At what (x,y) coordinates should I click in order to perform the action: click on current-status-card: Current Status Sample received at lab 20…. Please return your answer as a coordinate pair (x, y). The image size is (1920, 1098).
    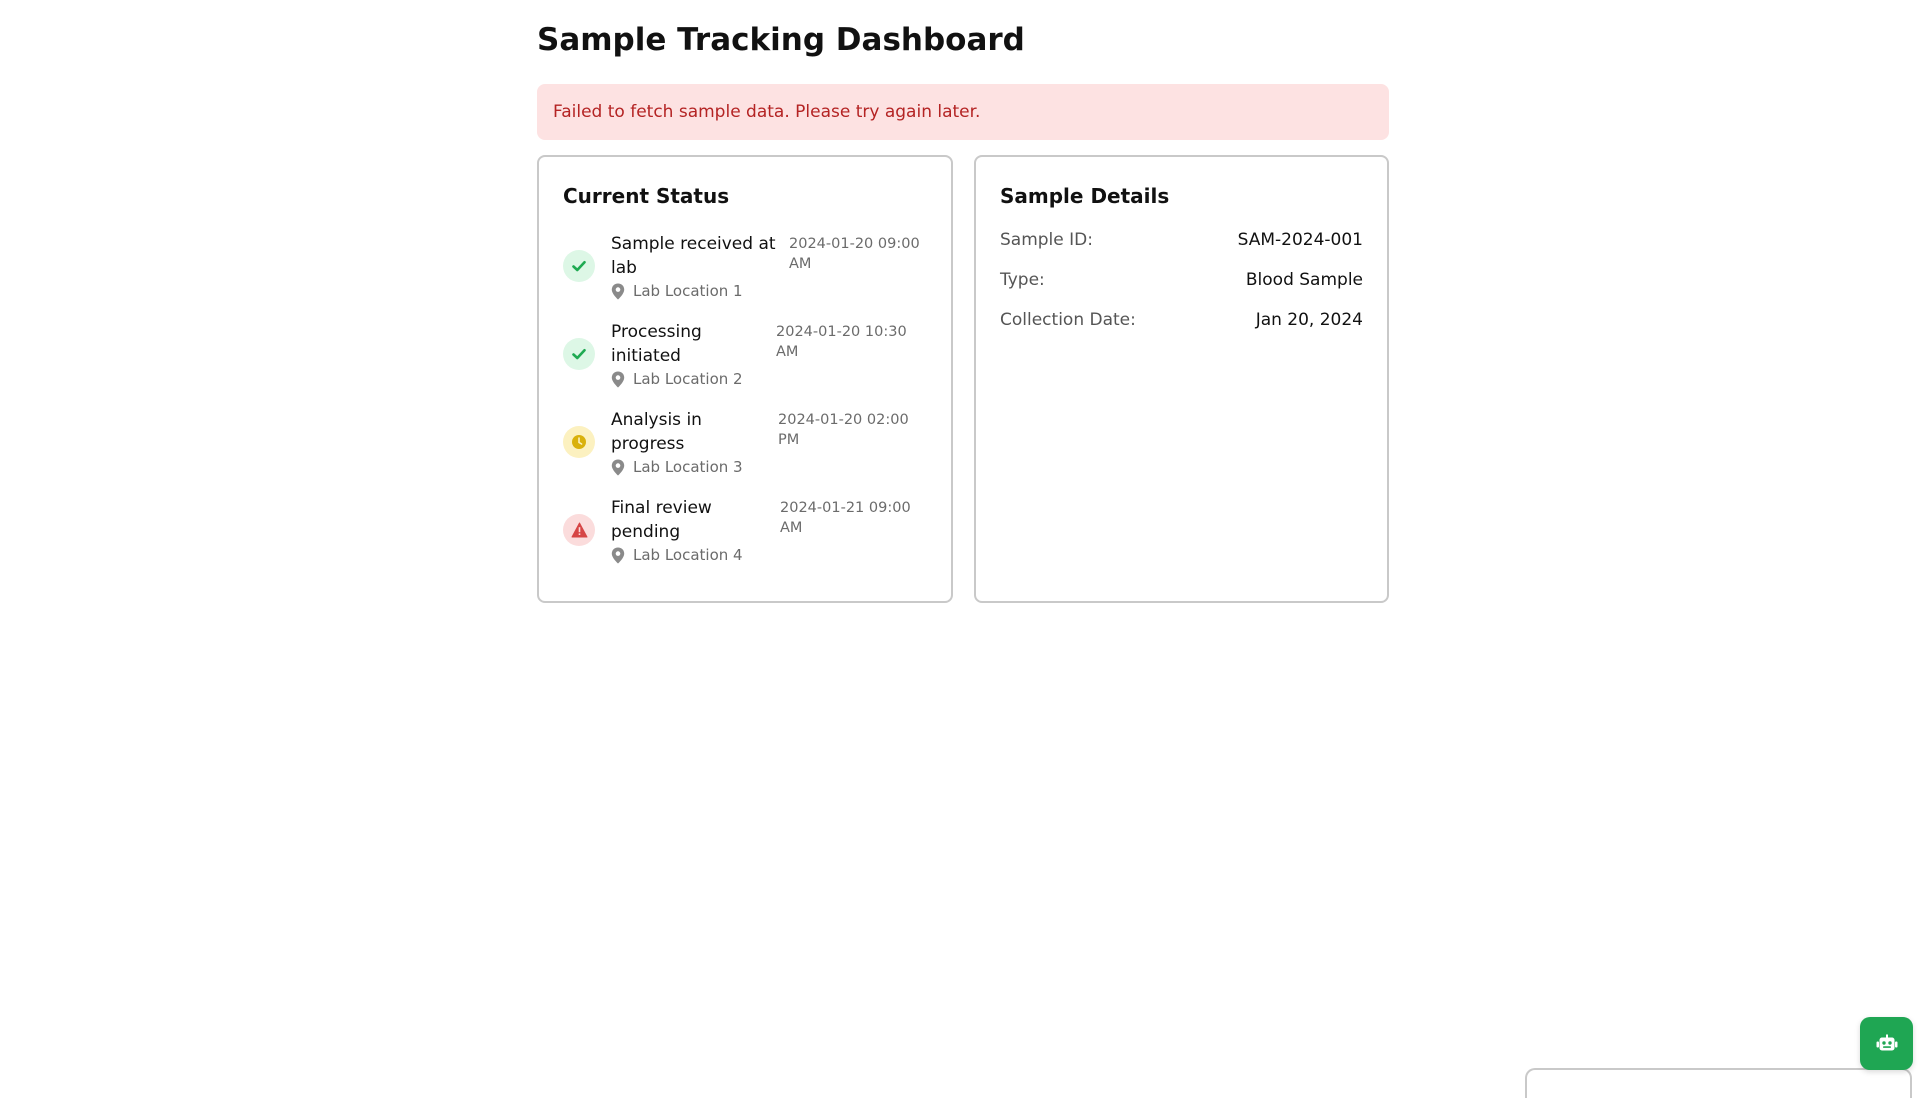
    Looking at the image, I should click on (745, 379).